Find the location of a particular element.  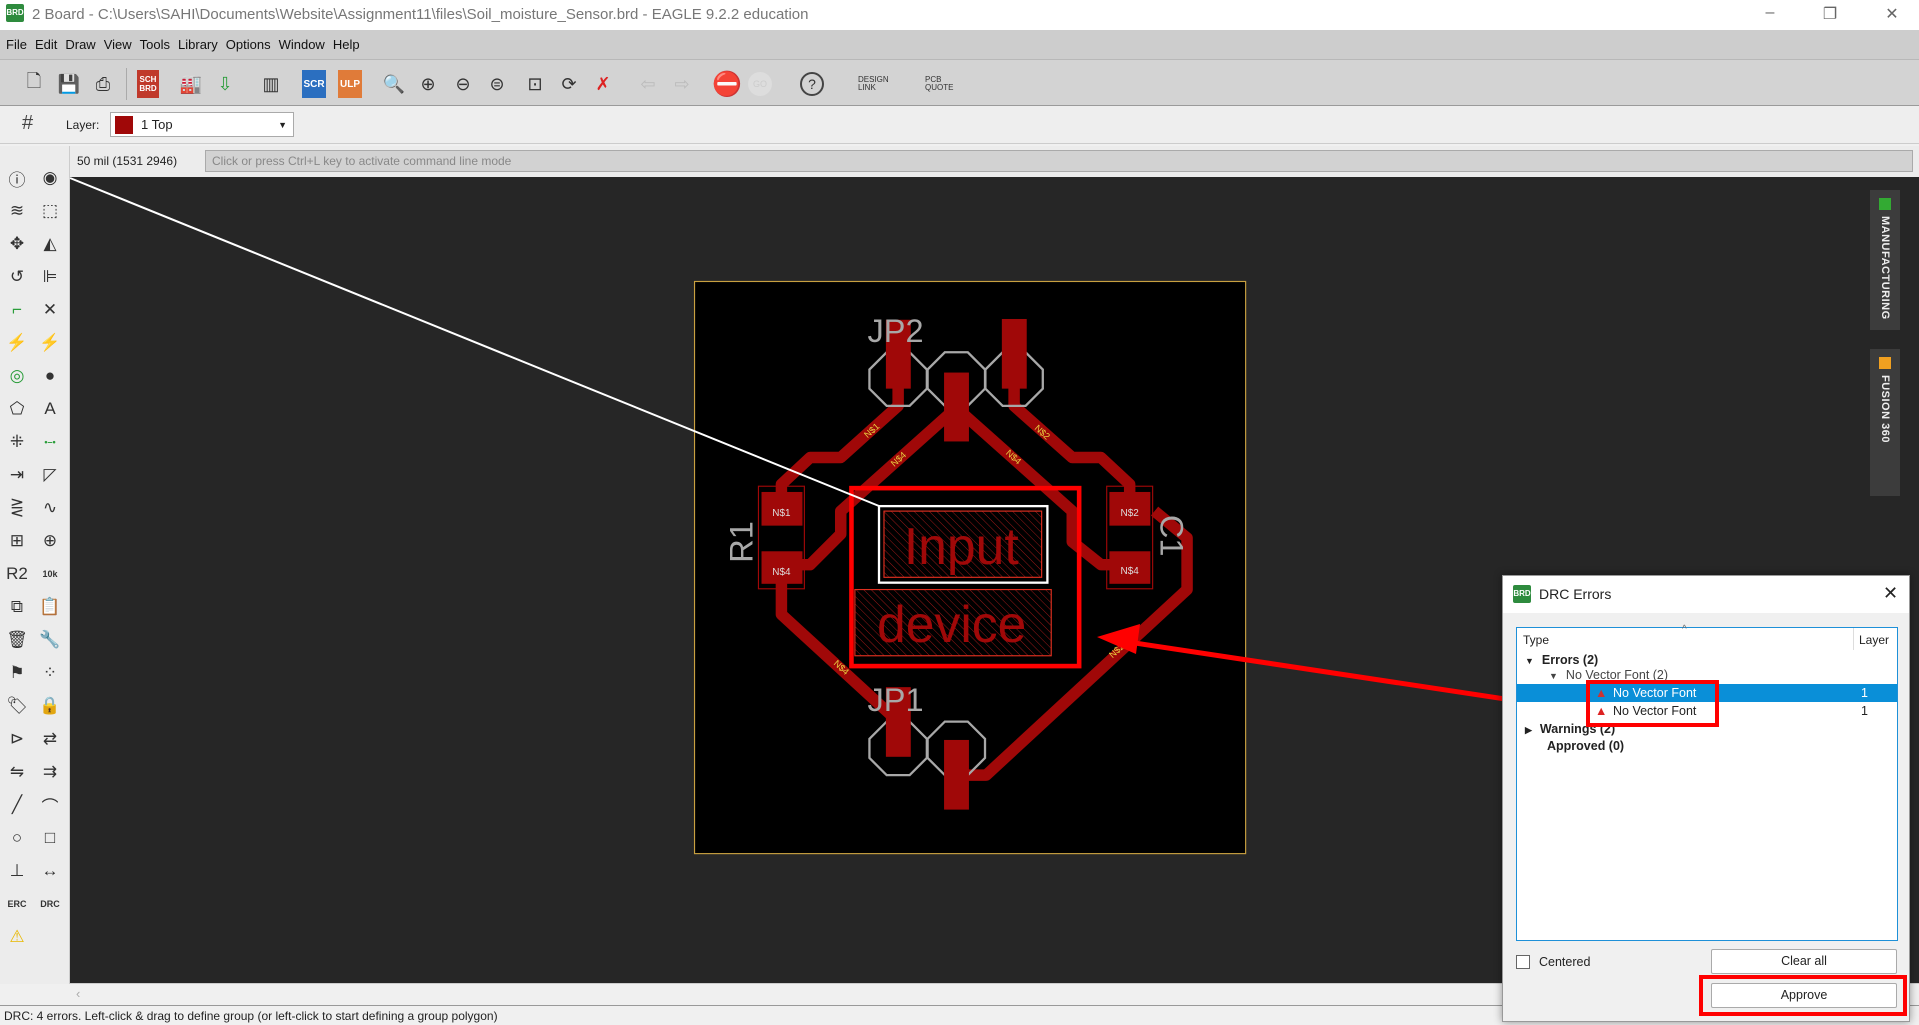

column-layer: Layer is located at coordinates (1874, 640).